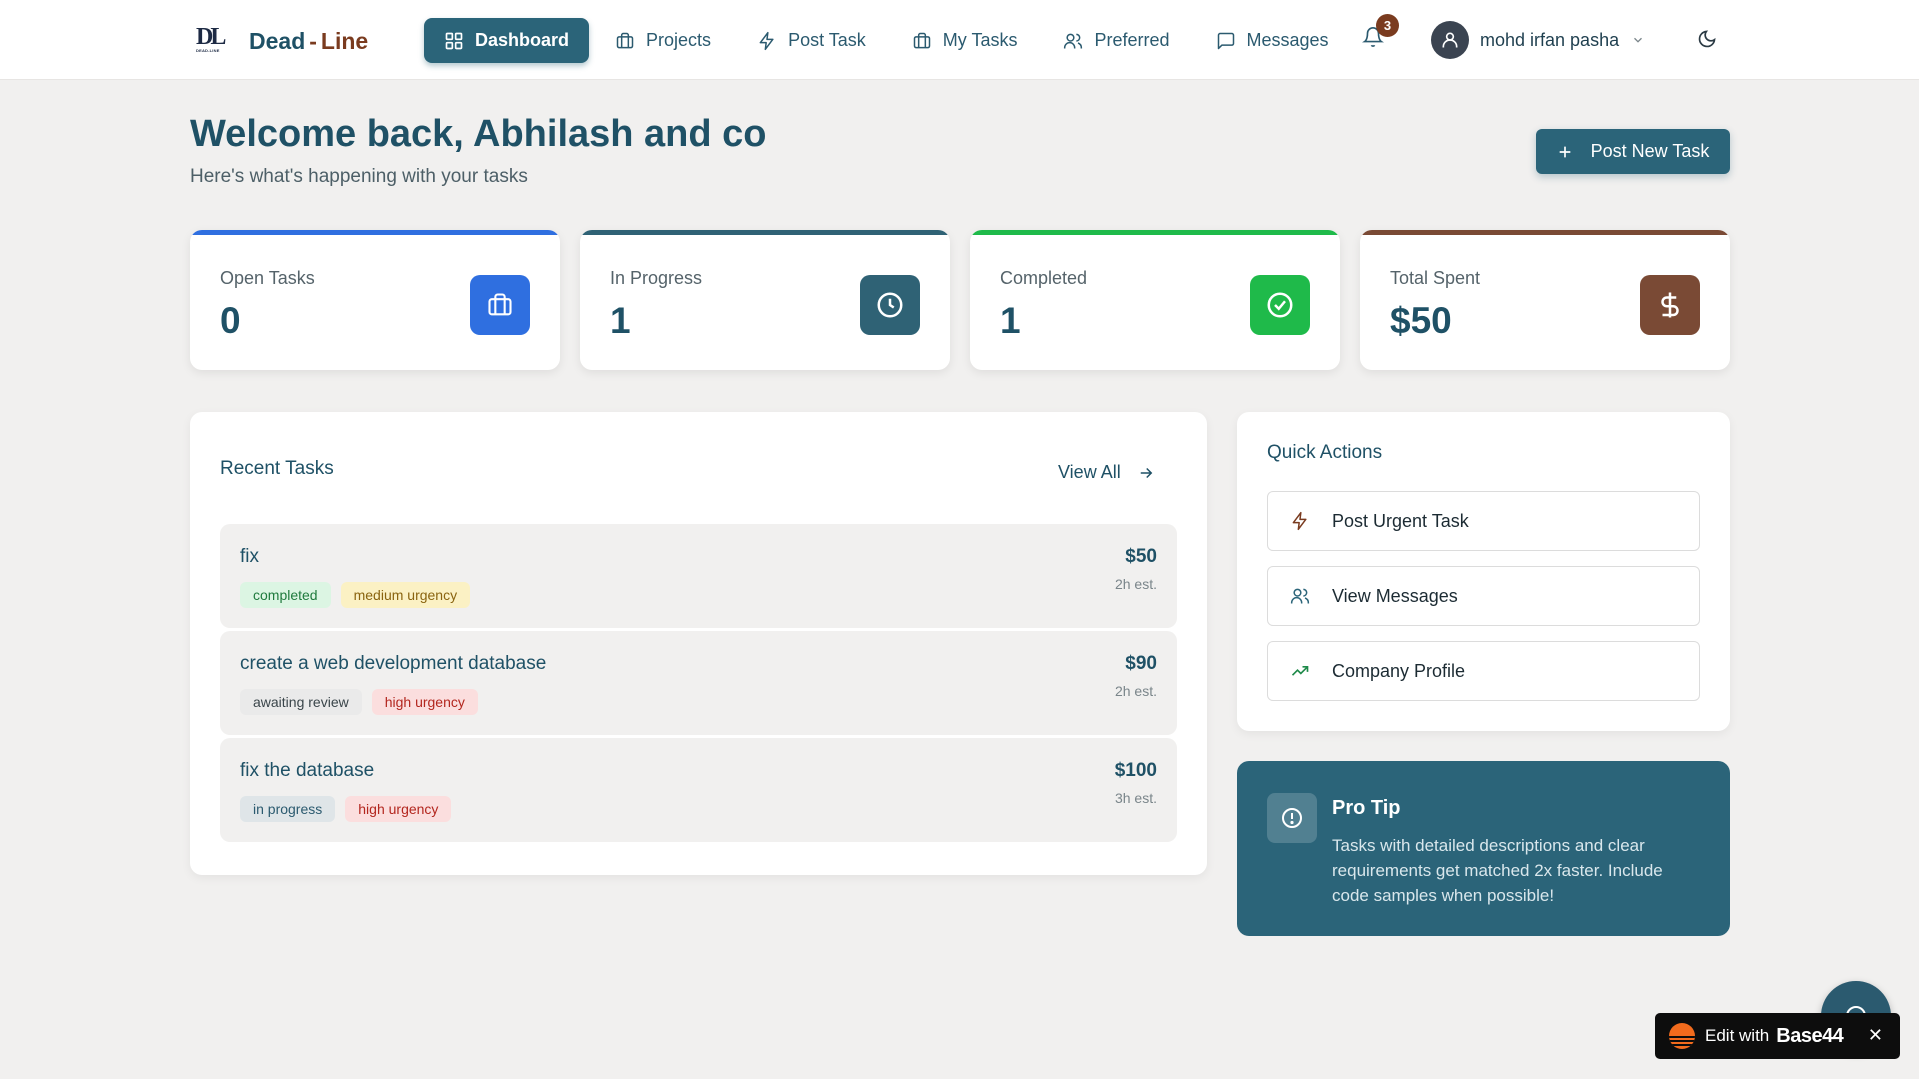  Describe the element at coordinates (1737, 1035) in the screenshot. I see `base44-edit-label: Edit with` at that location.